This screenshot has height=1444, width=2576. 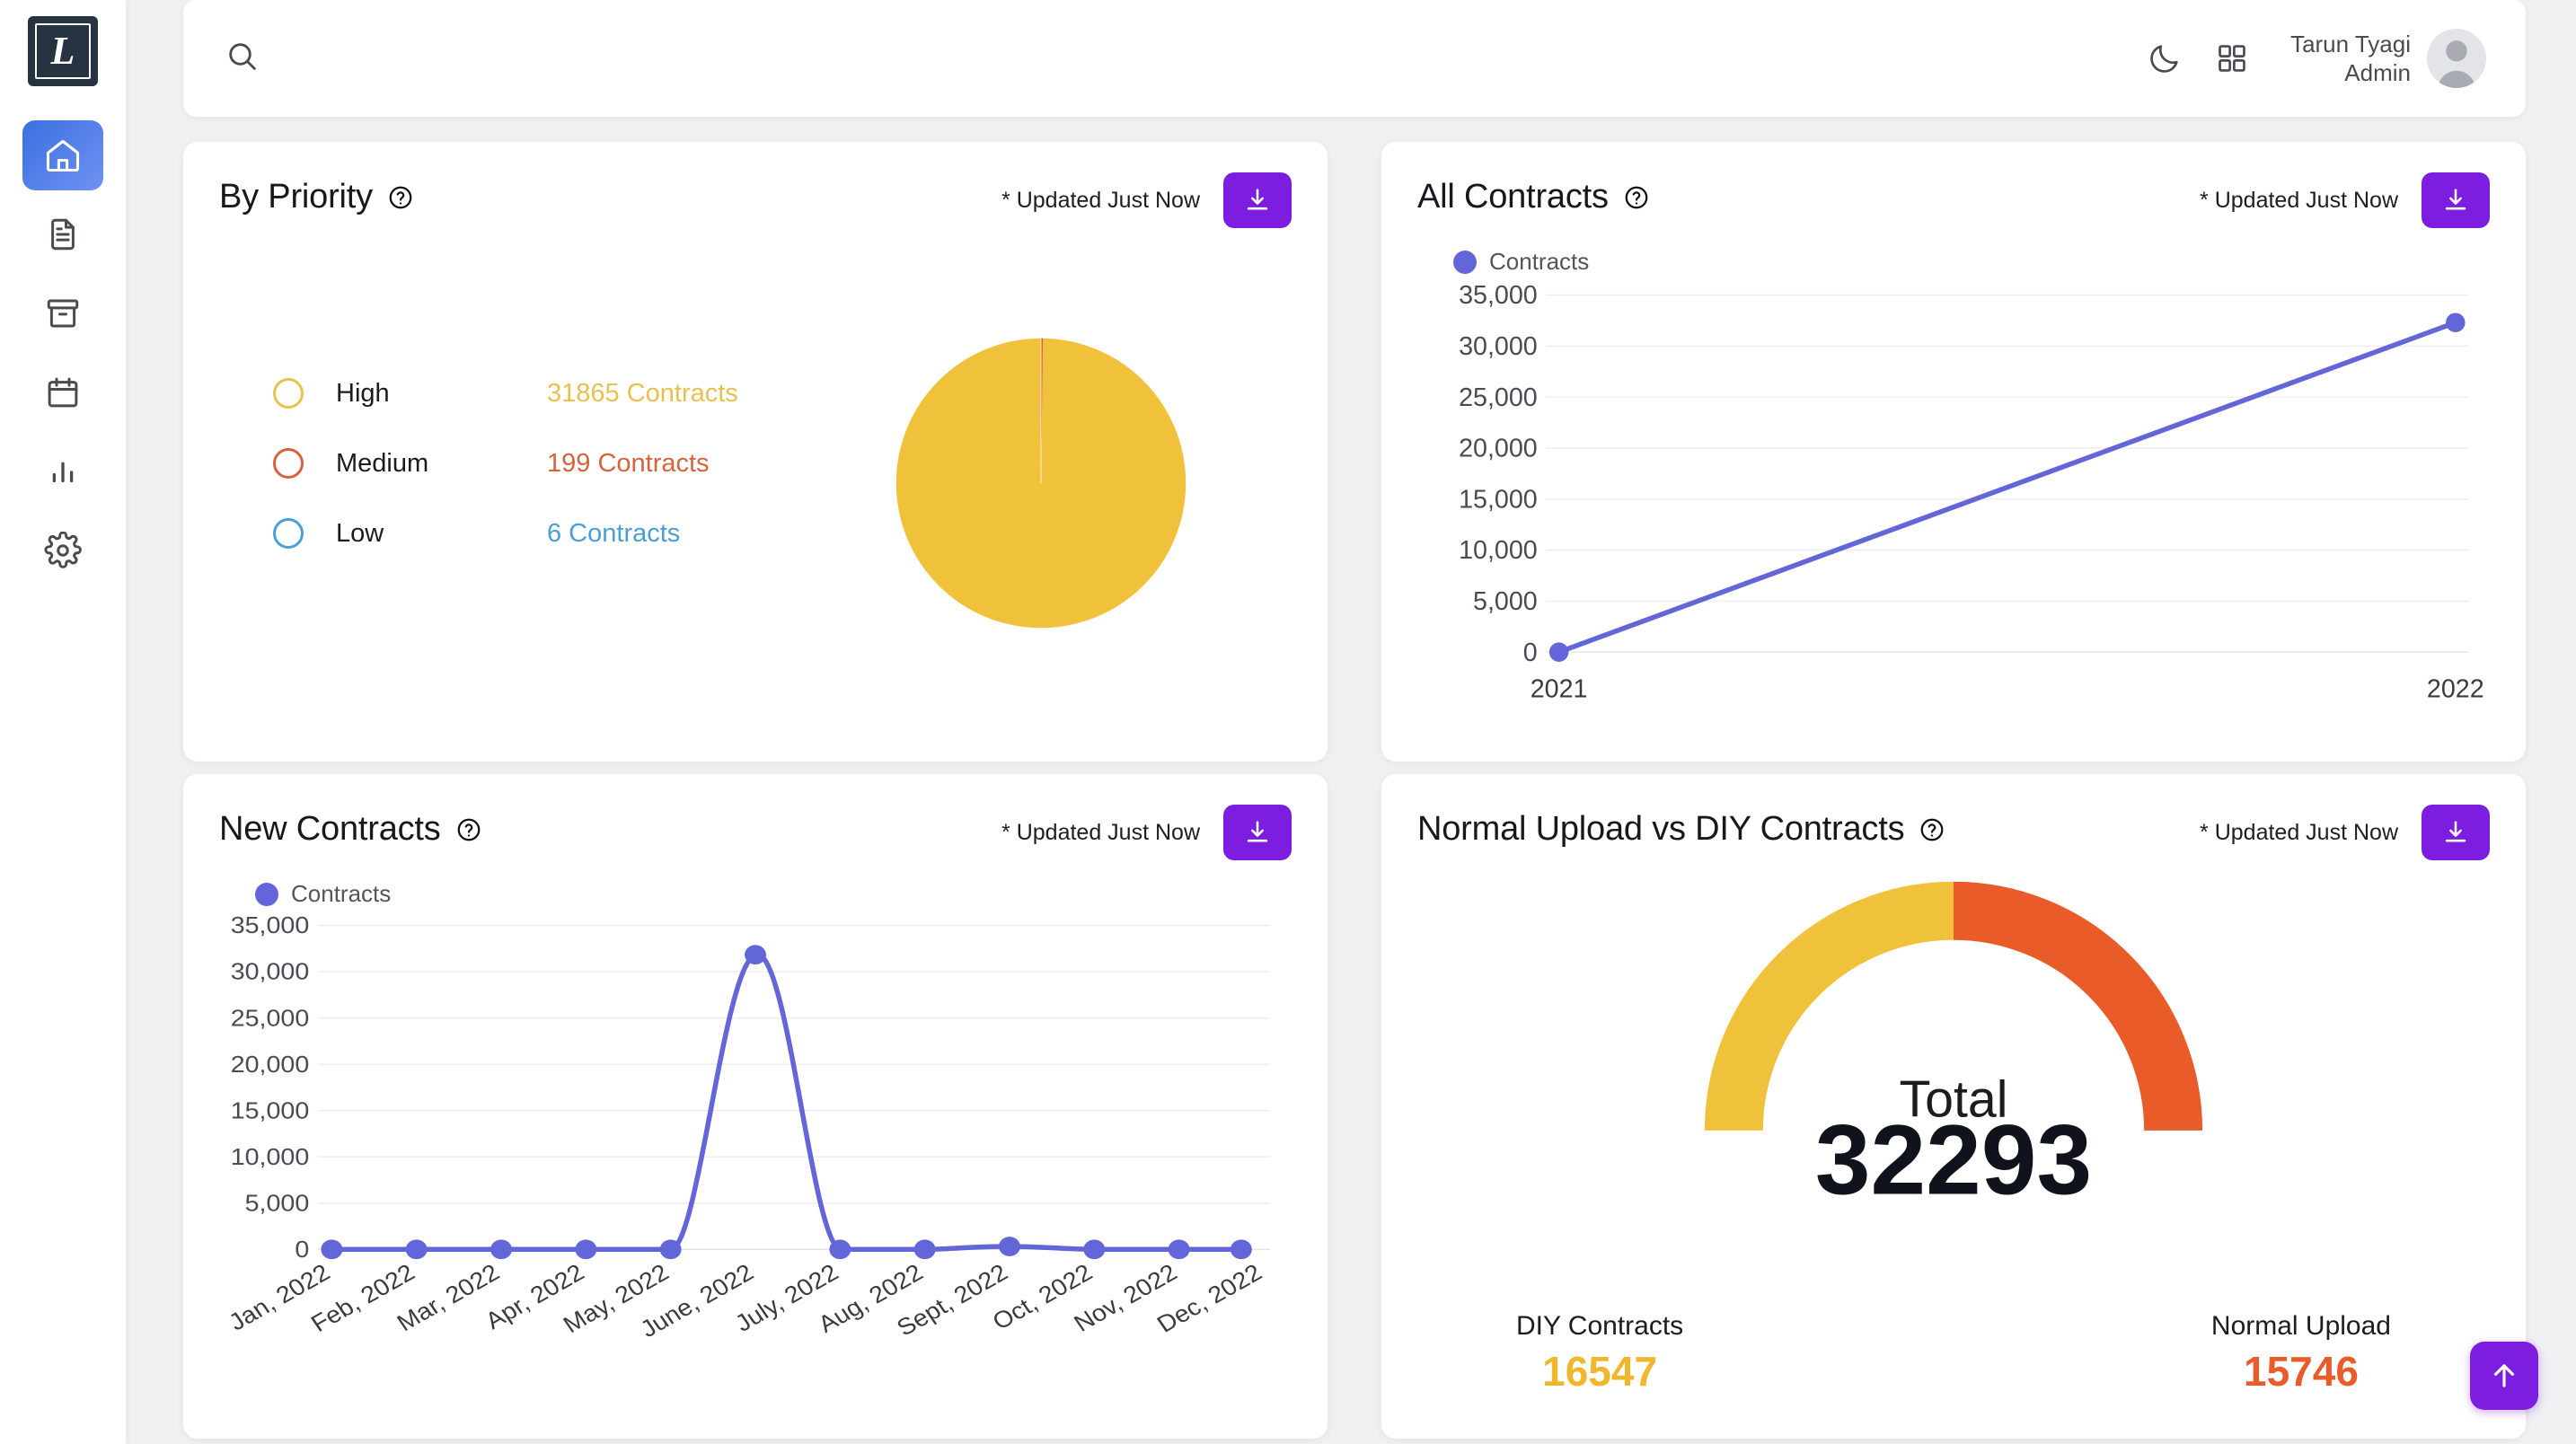 I want to click on svg-text: 5,000, so click(x=1505, y=601).